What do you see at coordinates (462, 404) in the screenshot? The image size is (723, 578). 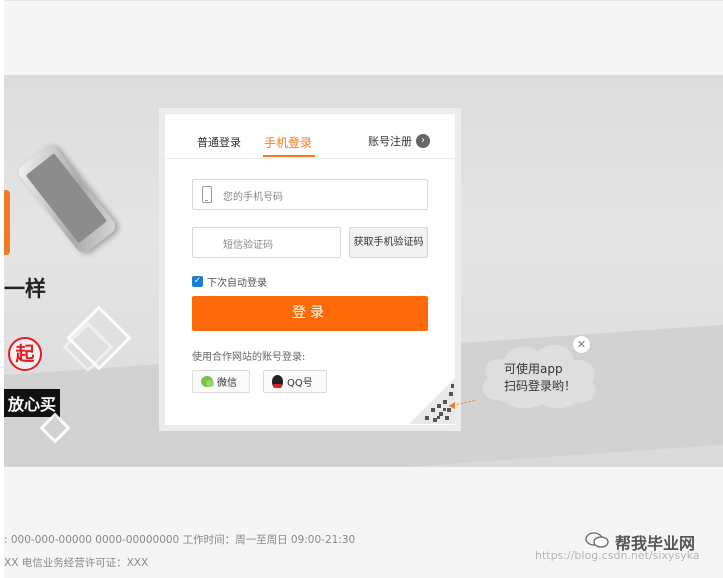 I see `tip-pointer` at bounding box center [462, 404].